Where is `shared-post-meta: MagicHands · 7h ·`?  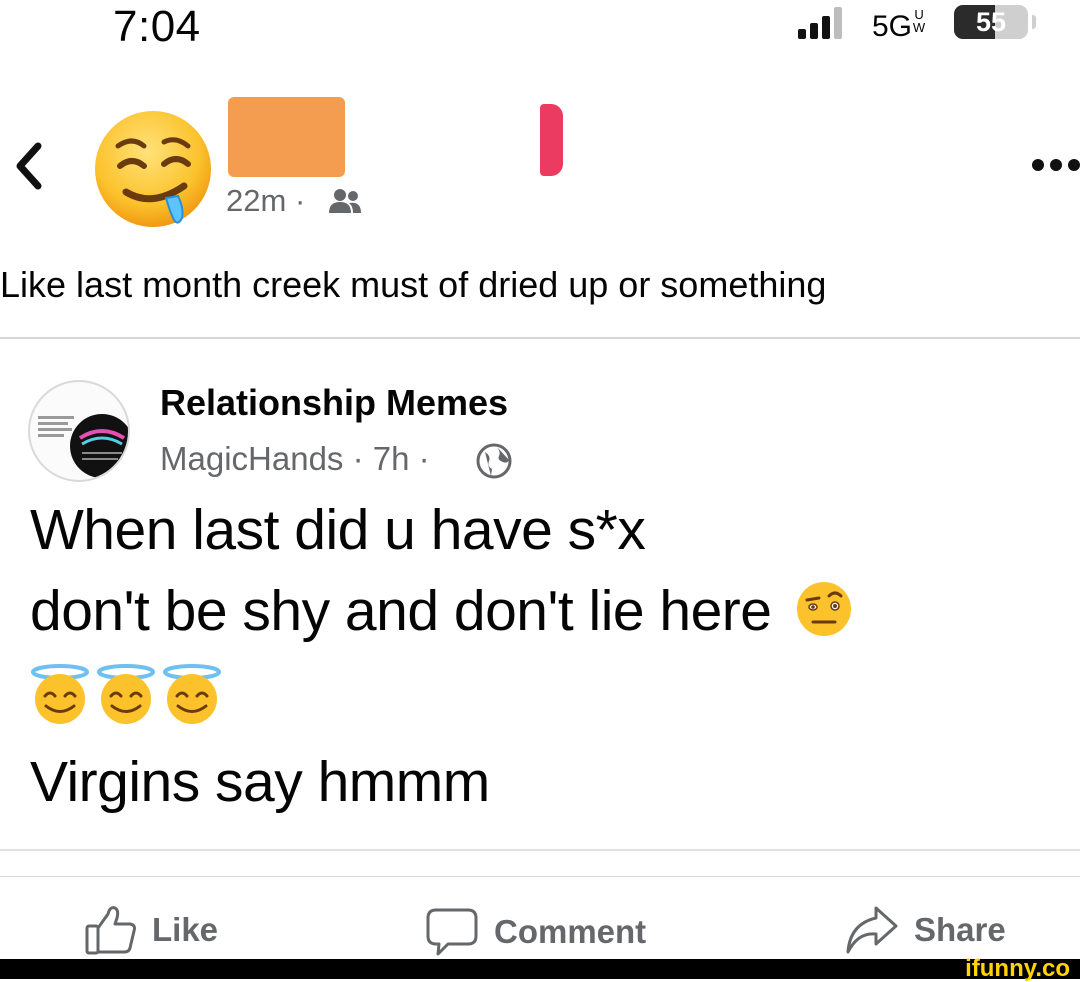
shared-post-meta: MagicHands · 7h · is located at coordinates (295, 459).